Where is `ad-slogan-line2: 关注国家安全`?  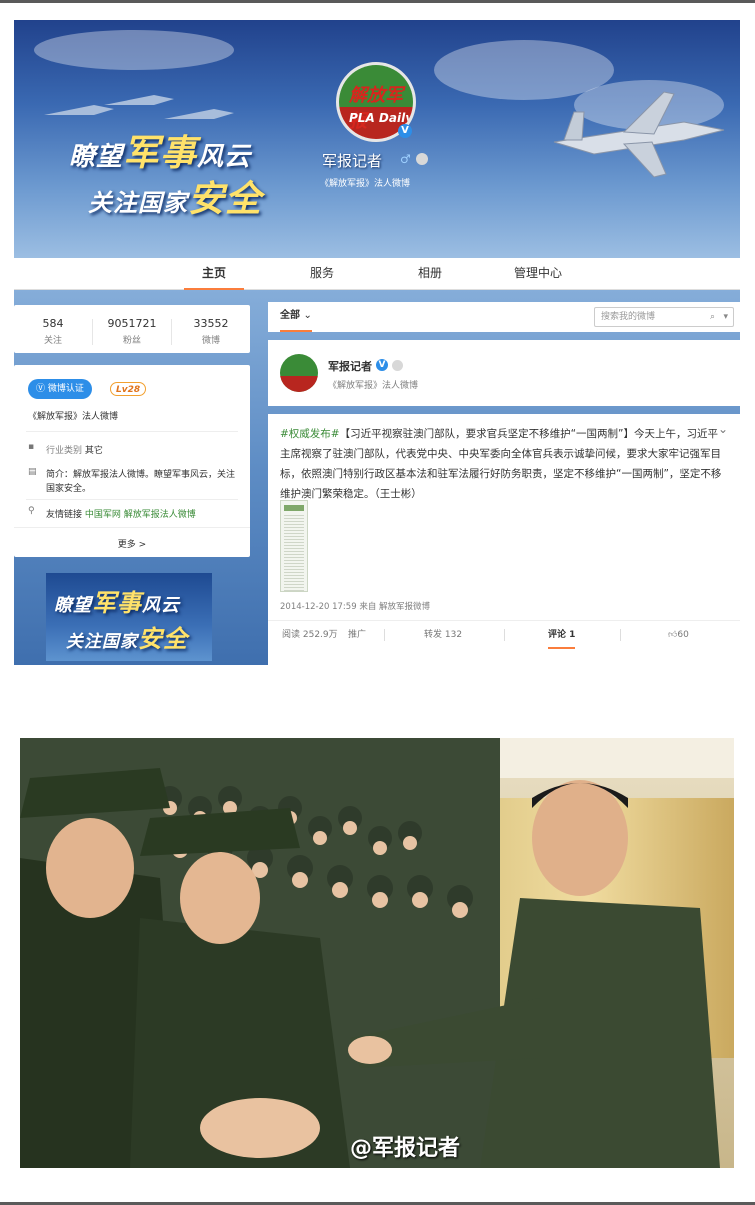
ad-slogan-line2: 关注国家安全 is located at coordinates (127, 639).